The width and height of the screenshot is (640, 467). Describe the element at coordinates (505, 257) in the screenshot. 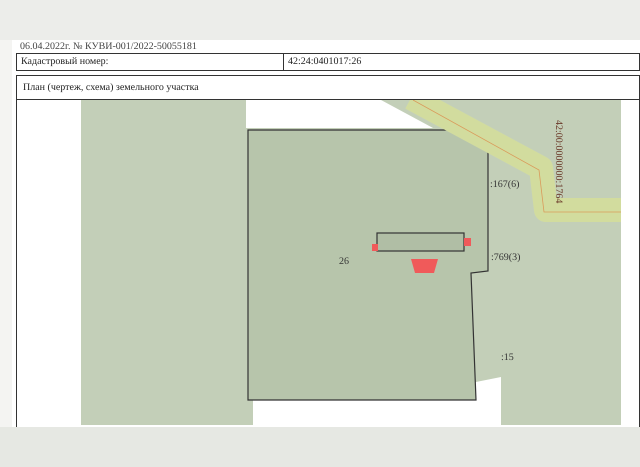

I see `parcel-label: :769(3)` at that location.